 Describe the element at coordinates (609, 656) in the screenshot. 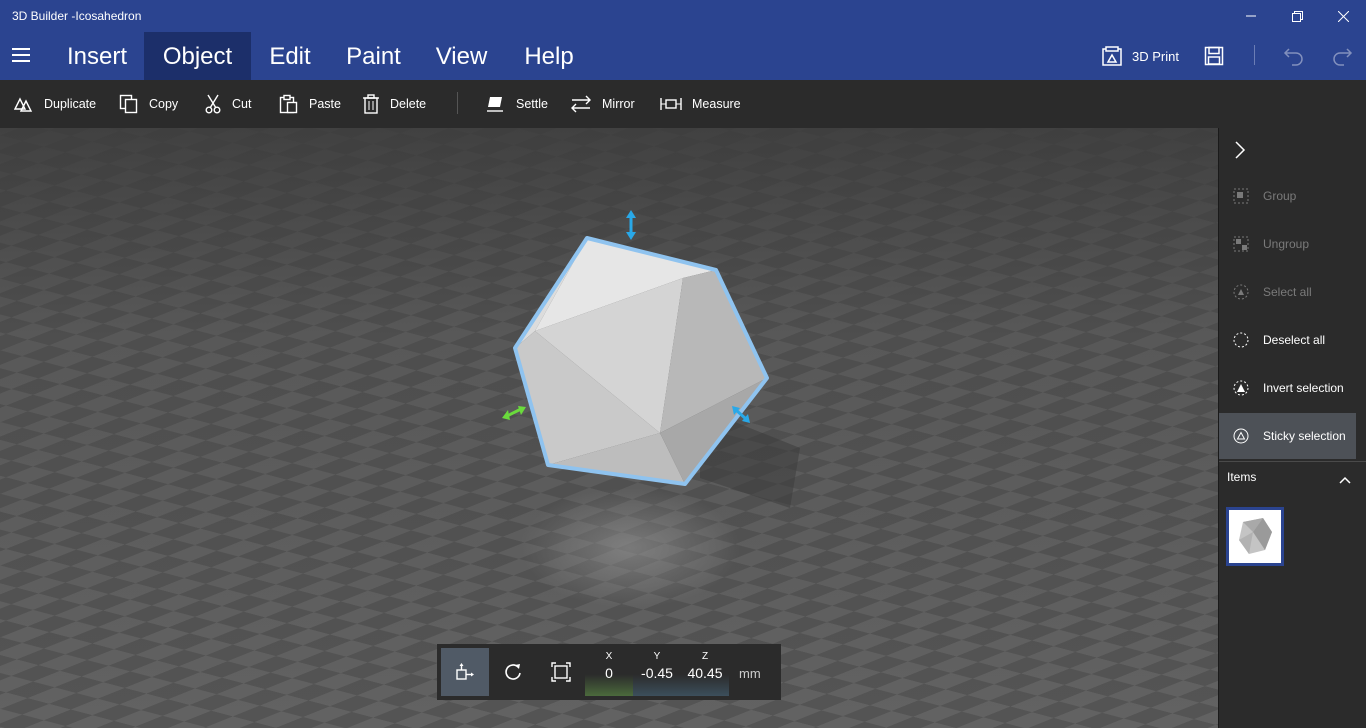

I see `x-label: X` at that location.